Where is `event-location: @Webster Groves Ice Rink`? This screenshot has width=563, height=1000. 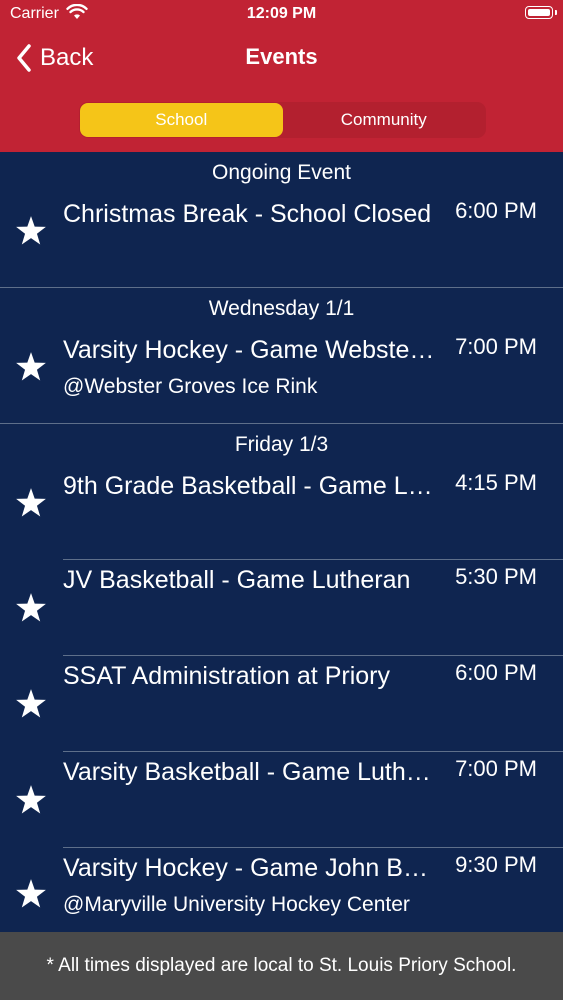
event-location: @Webster Groves Ice Rink is located at coordinates (190, 386).